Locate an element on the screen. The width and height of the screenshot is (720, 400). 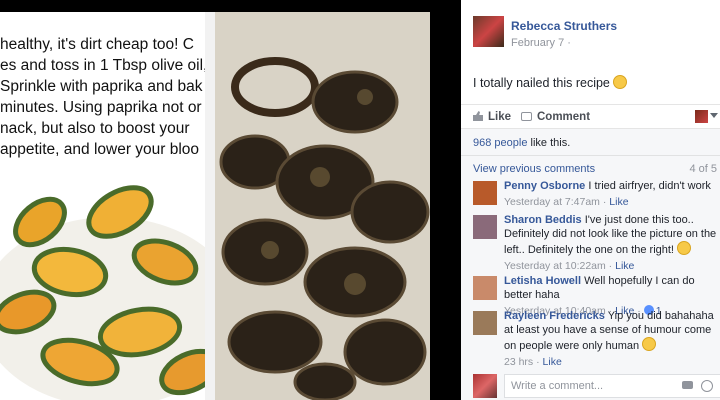
caption-line: nack, but also to boost your is located at coordinates (95, 128).